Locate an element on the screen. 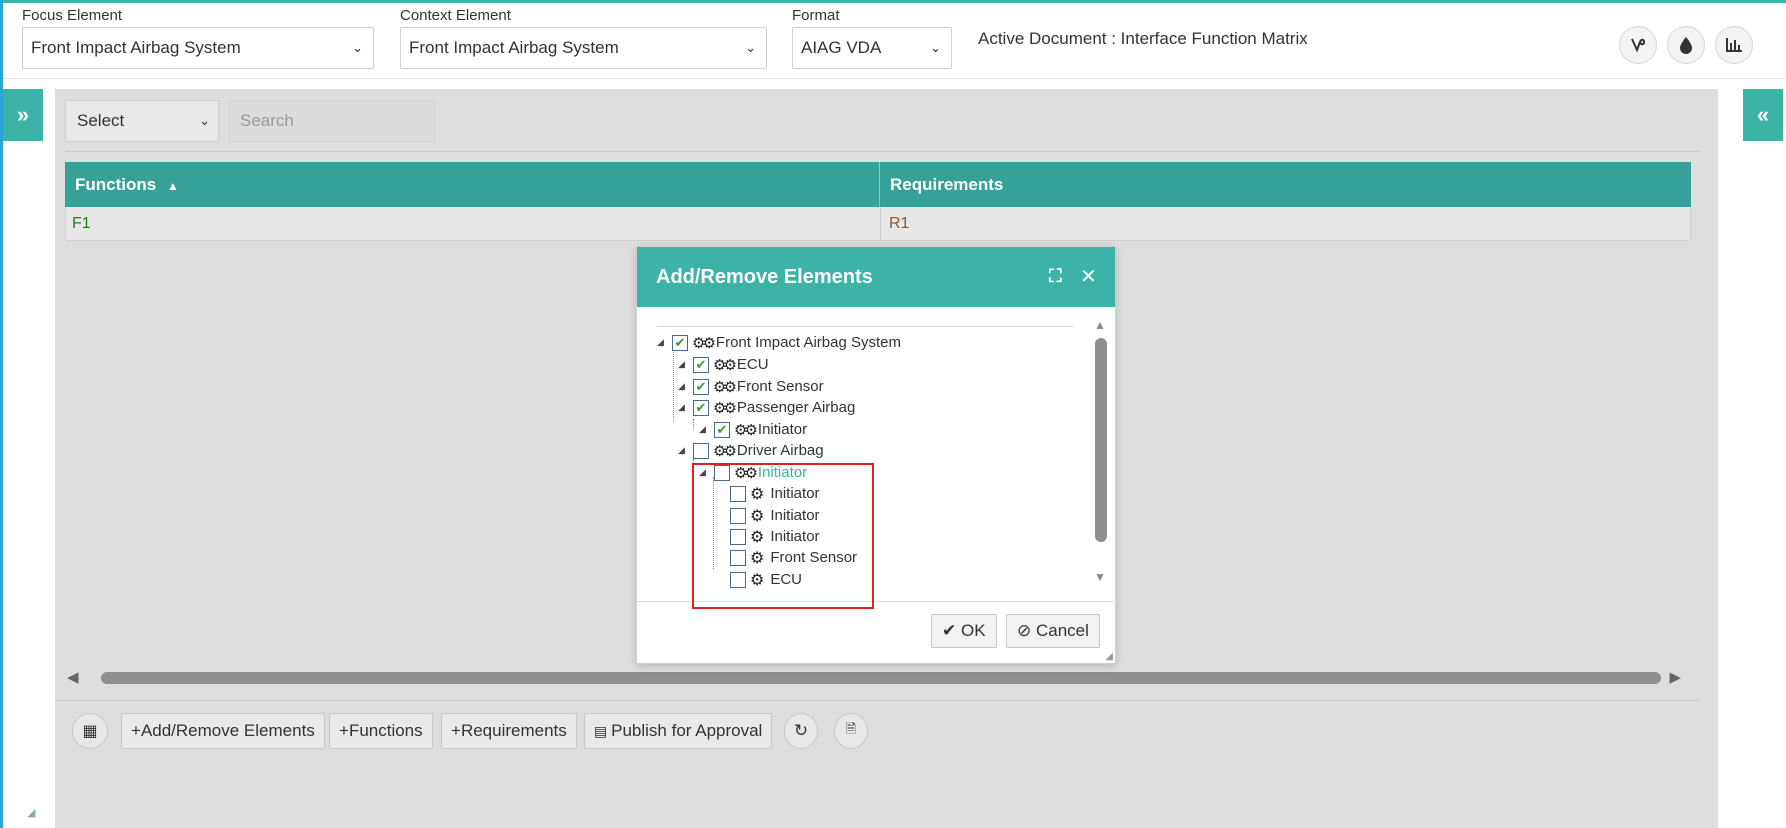  table-header: Functions ▲︎ Requirements is located at coordinates (878, 184).